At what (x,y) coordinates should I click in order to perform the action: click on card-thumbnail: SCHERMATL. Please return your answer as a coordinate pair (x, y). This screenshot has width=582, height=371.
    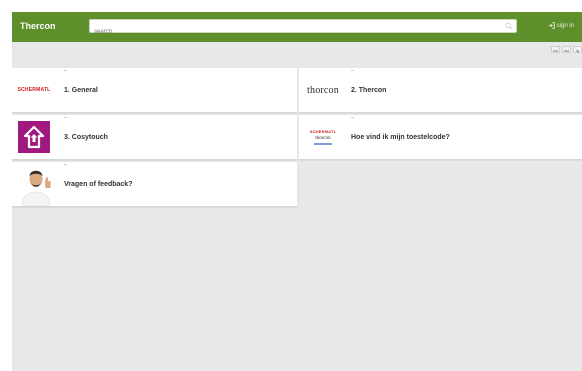
    Looking at the image, I should click on (35, 90).